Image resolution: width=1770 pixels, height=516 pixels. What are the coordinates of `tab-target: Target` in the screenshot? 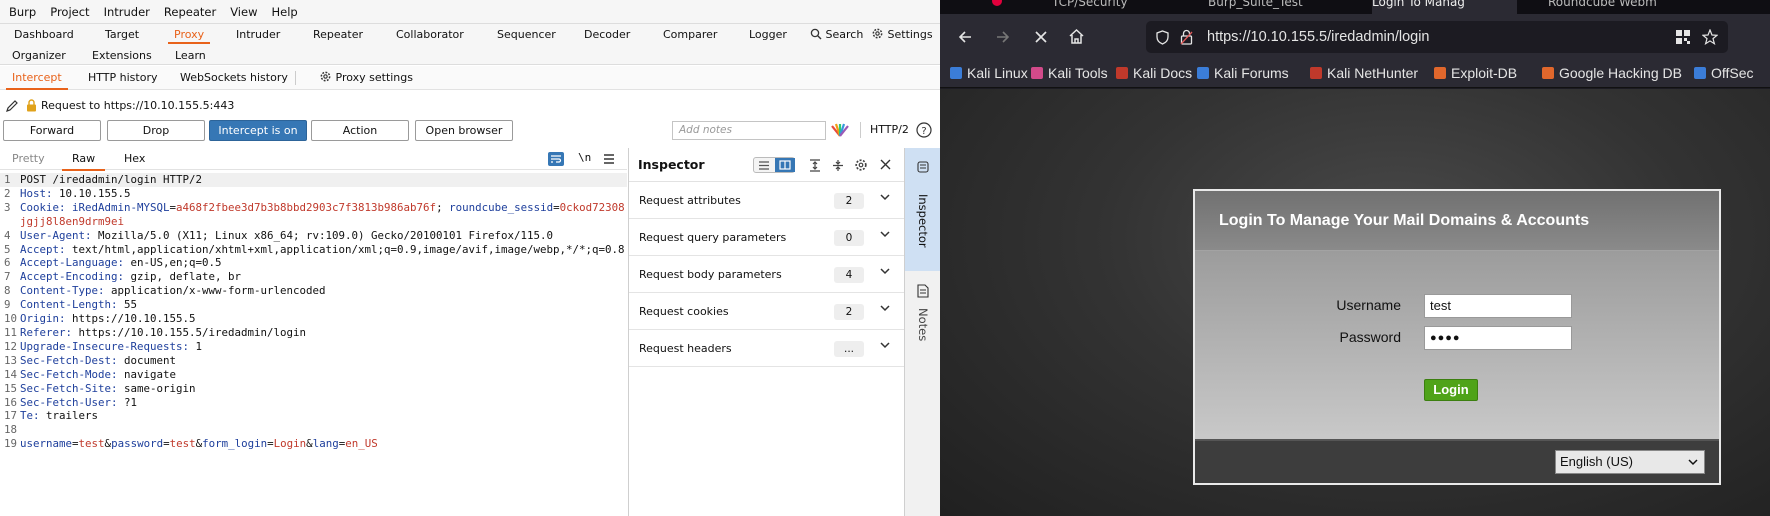 It's located at (122, 34).